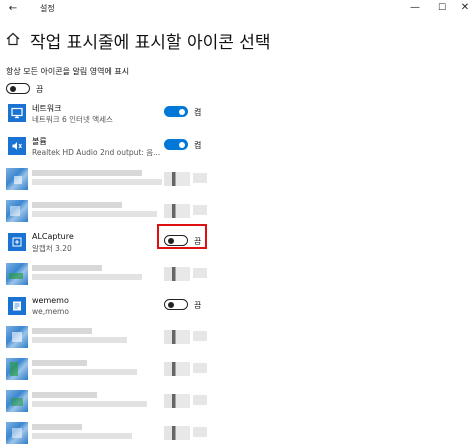 The height and width of the screenshot is (447, 474). What do you see at coordinates (50, 300) in the screenshot?
I see `app-name: wememo` at bounding box center [50, 300].